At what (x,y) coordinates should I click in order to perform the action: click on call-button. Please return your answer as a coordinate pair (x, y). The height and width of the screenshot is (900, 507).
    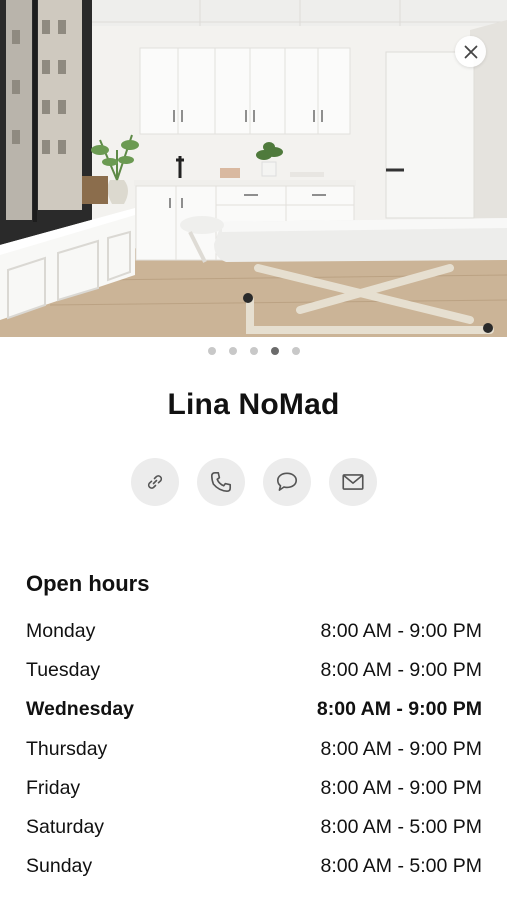
    Looking at the image, I should click on (220, 482).